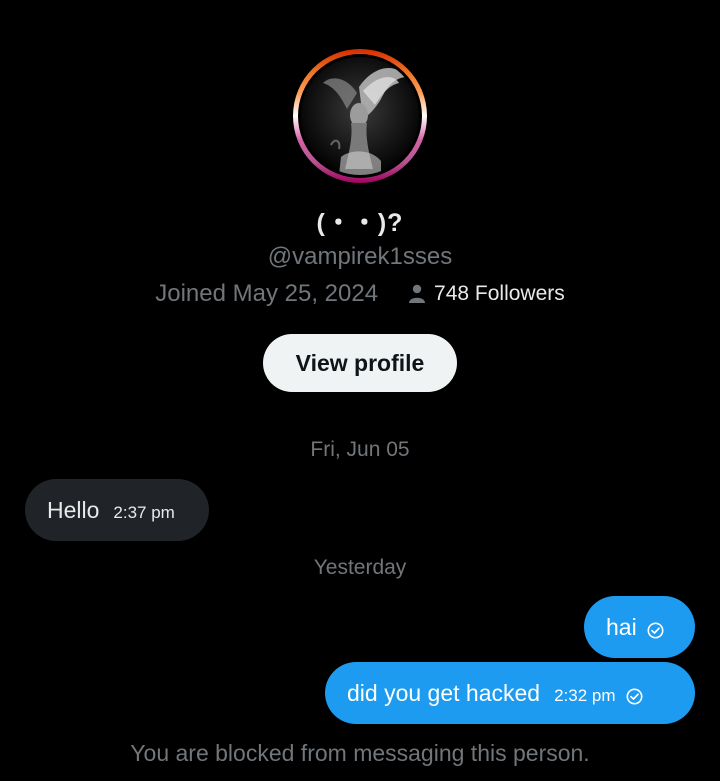 The height and width of the screenshot is (781, 720). I want to click on incoming-message-bubble: Hello 2:37 pm, so click(117, 510).